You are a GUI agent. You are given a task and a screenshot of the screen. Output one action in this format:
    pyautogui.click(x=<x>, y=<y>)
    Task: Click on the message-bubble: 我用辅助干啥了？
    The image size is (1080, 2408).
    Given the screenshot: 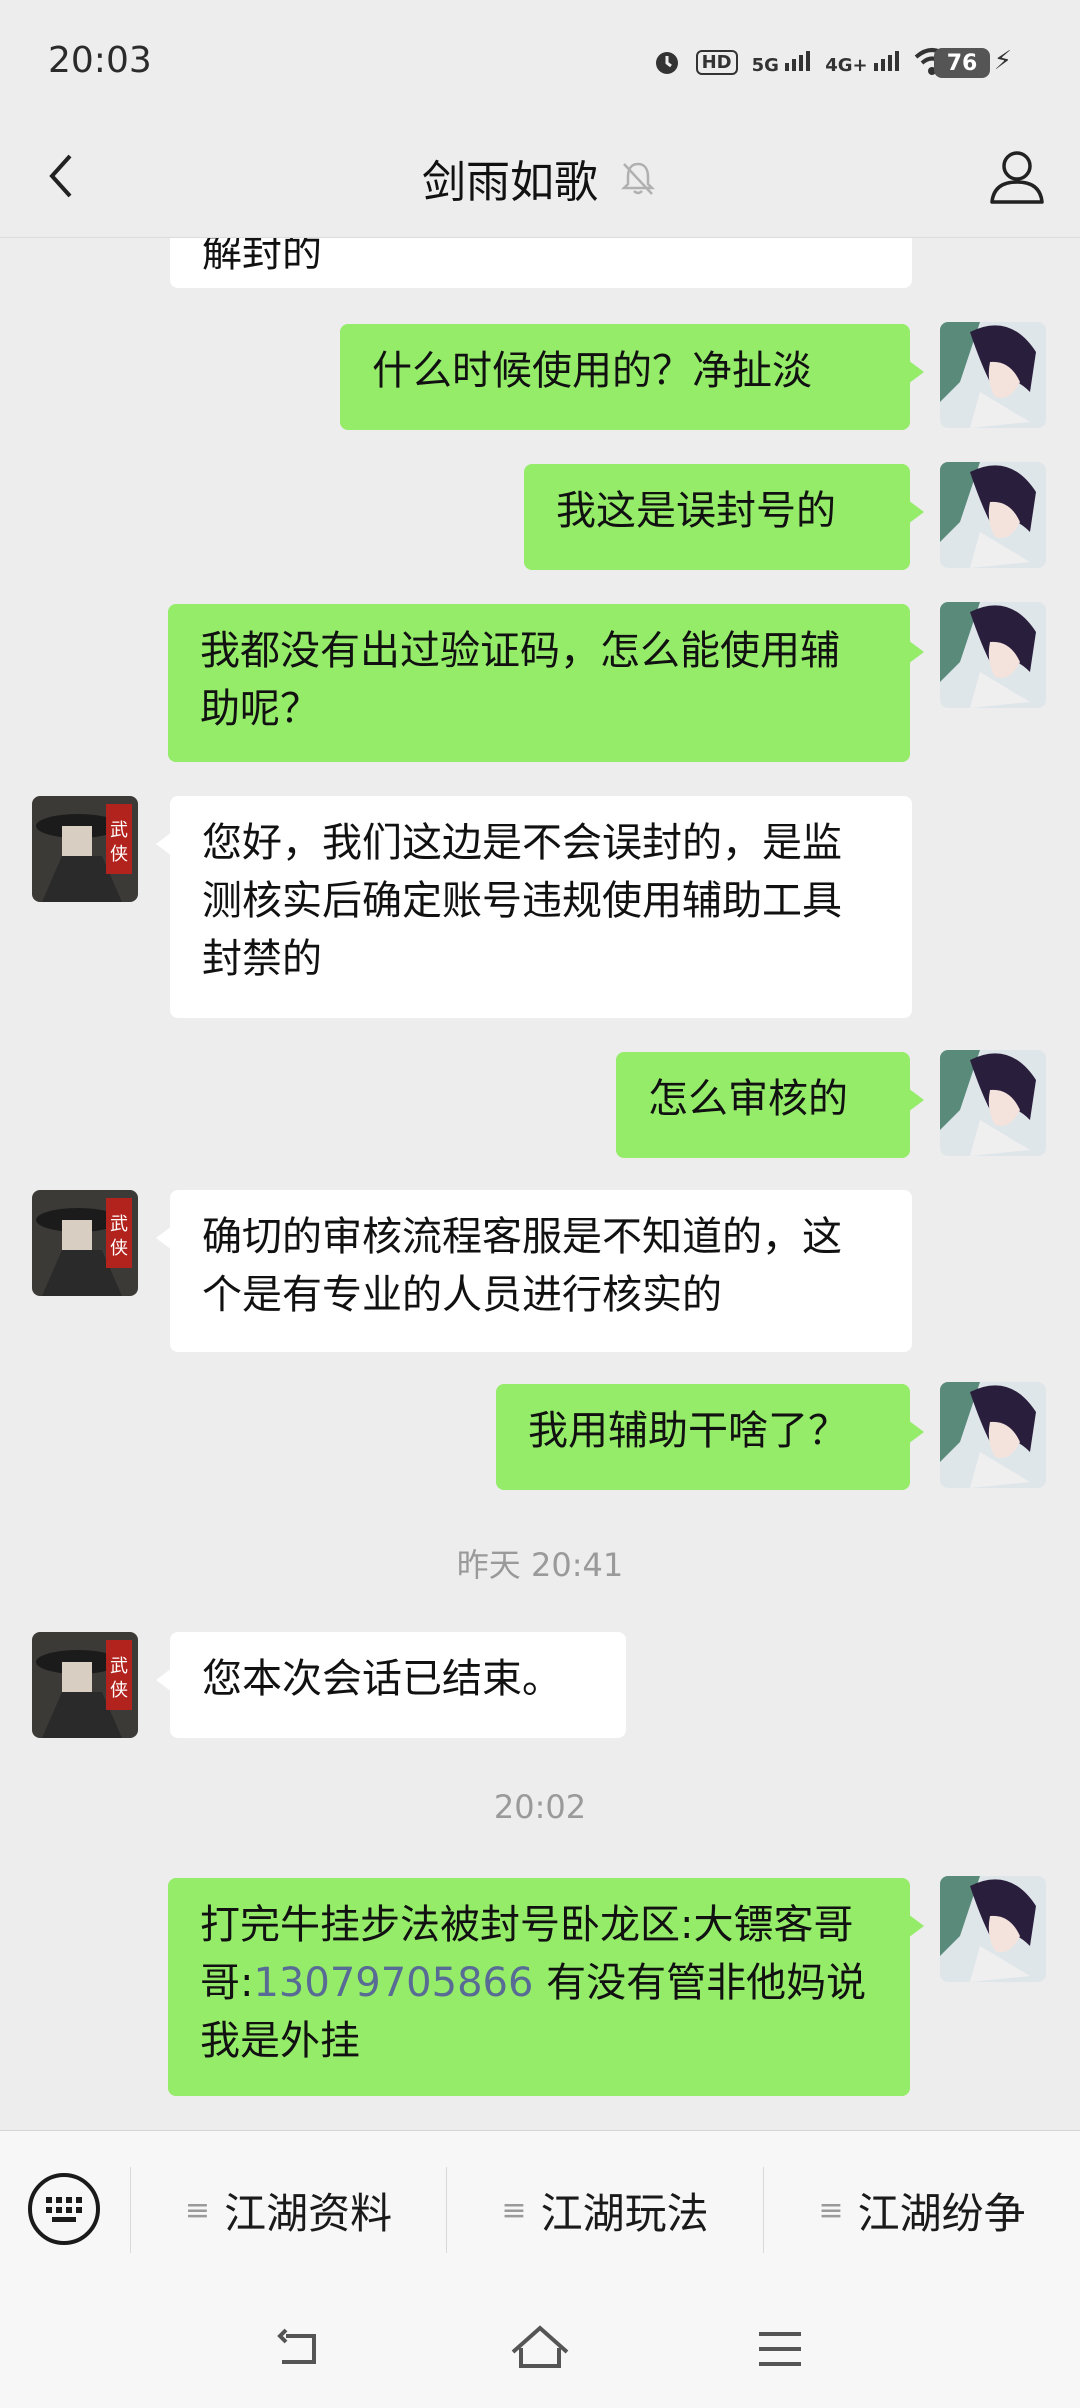 What is the action you would take?
    pyautogui.click(x=710, y=1437)
    